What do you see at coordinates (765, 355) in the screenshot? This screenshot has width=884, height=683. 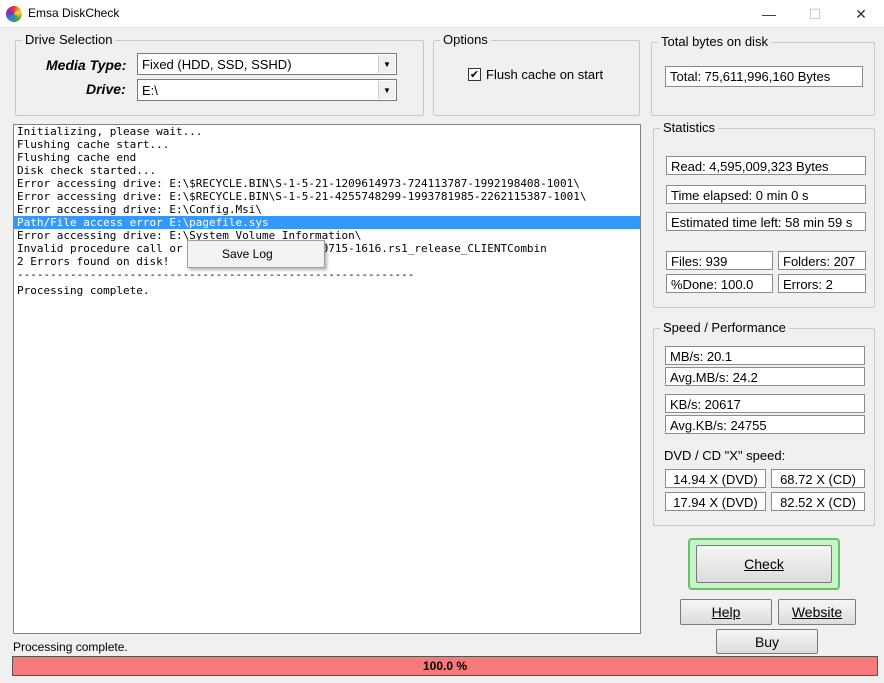 I see `mbs-field: MB/s: 20.1` at bounding box center [765, 355].